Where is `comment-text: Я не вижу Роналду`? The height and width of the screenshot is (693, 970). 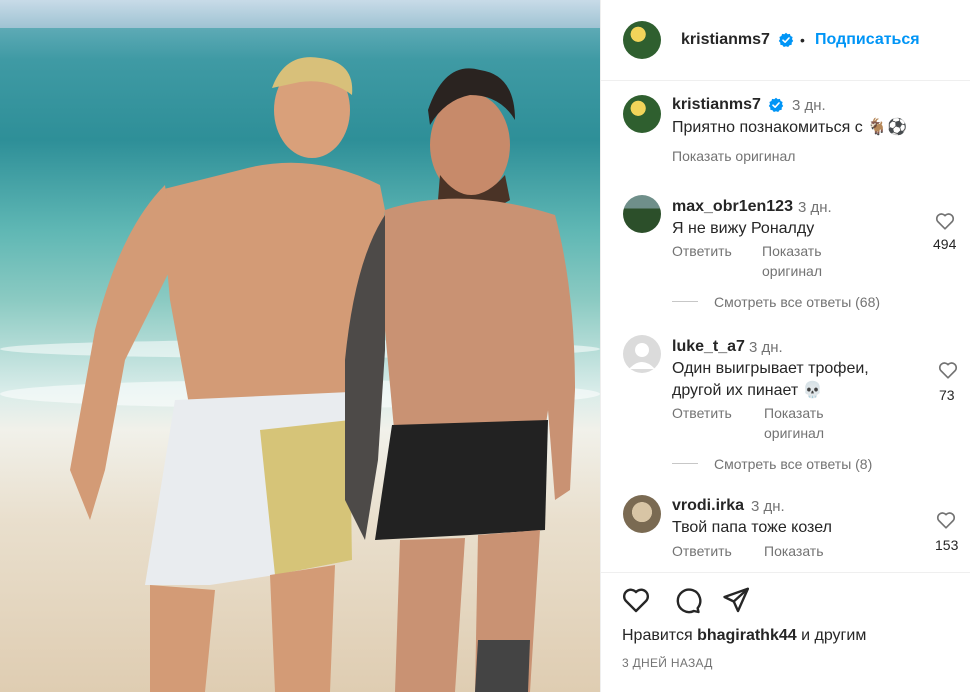 comment-text: Я не вижу Роналду is located at coordinates (743, 228).